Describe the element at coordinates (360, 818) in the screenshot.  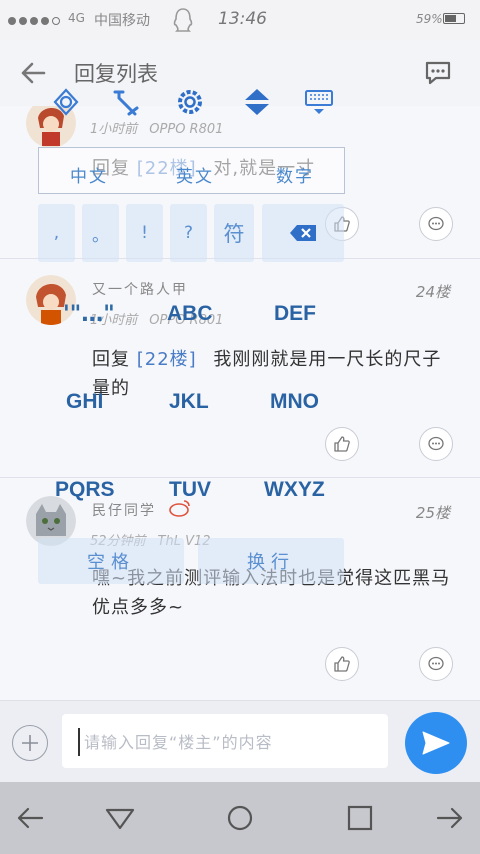
I see `square-recents-icon` at that location.